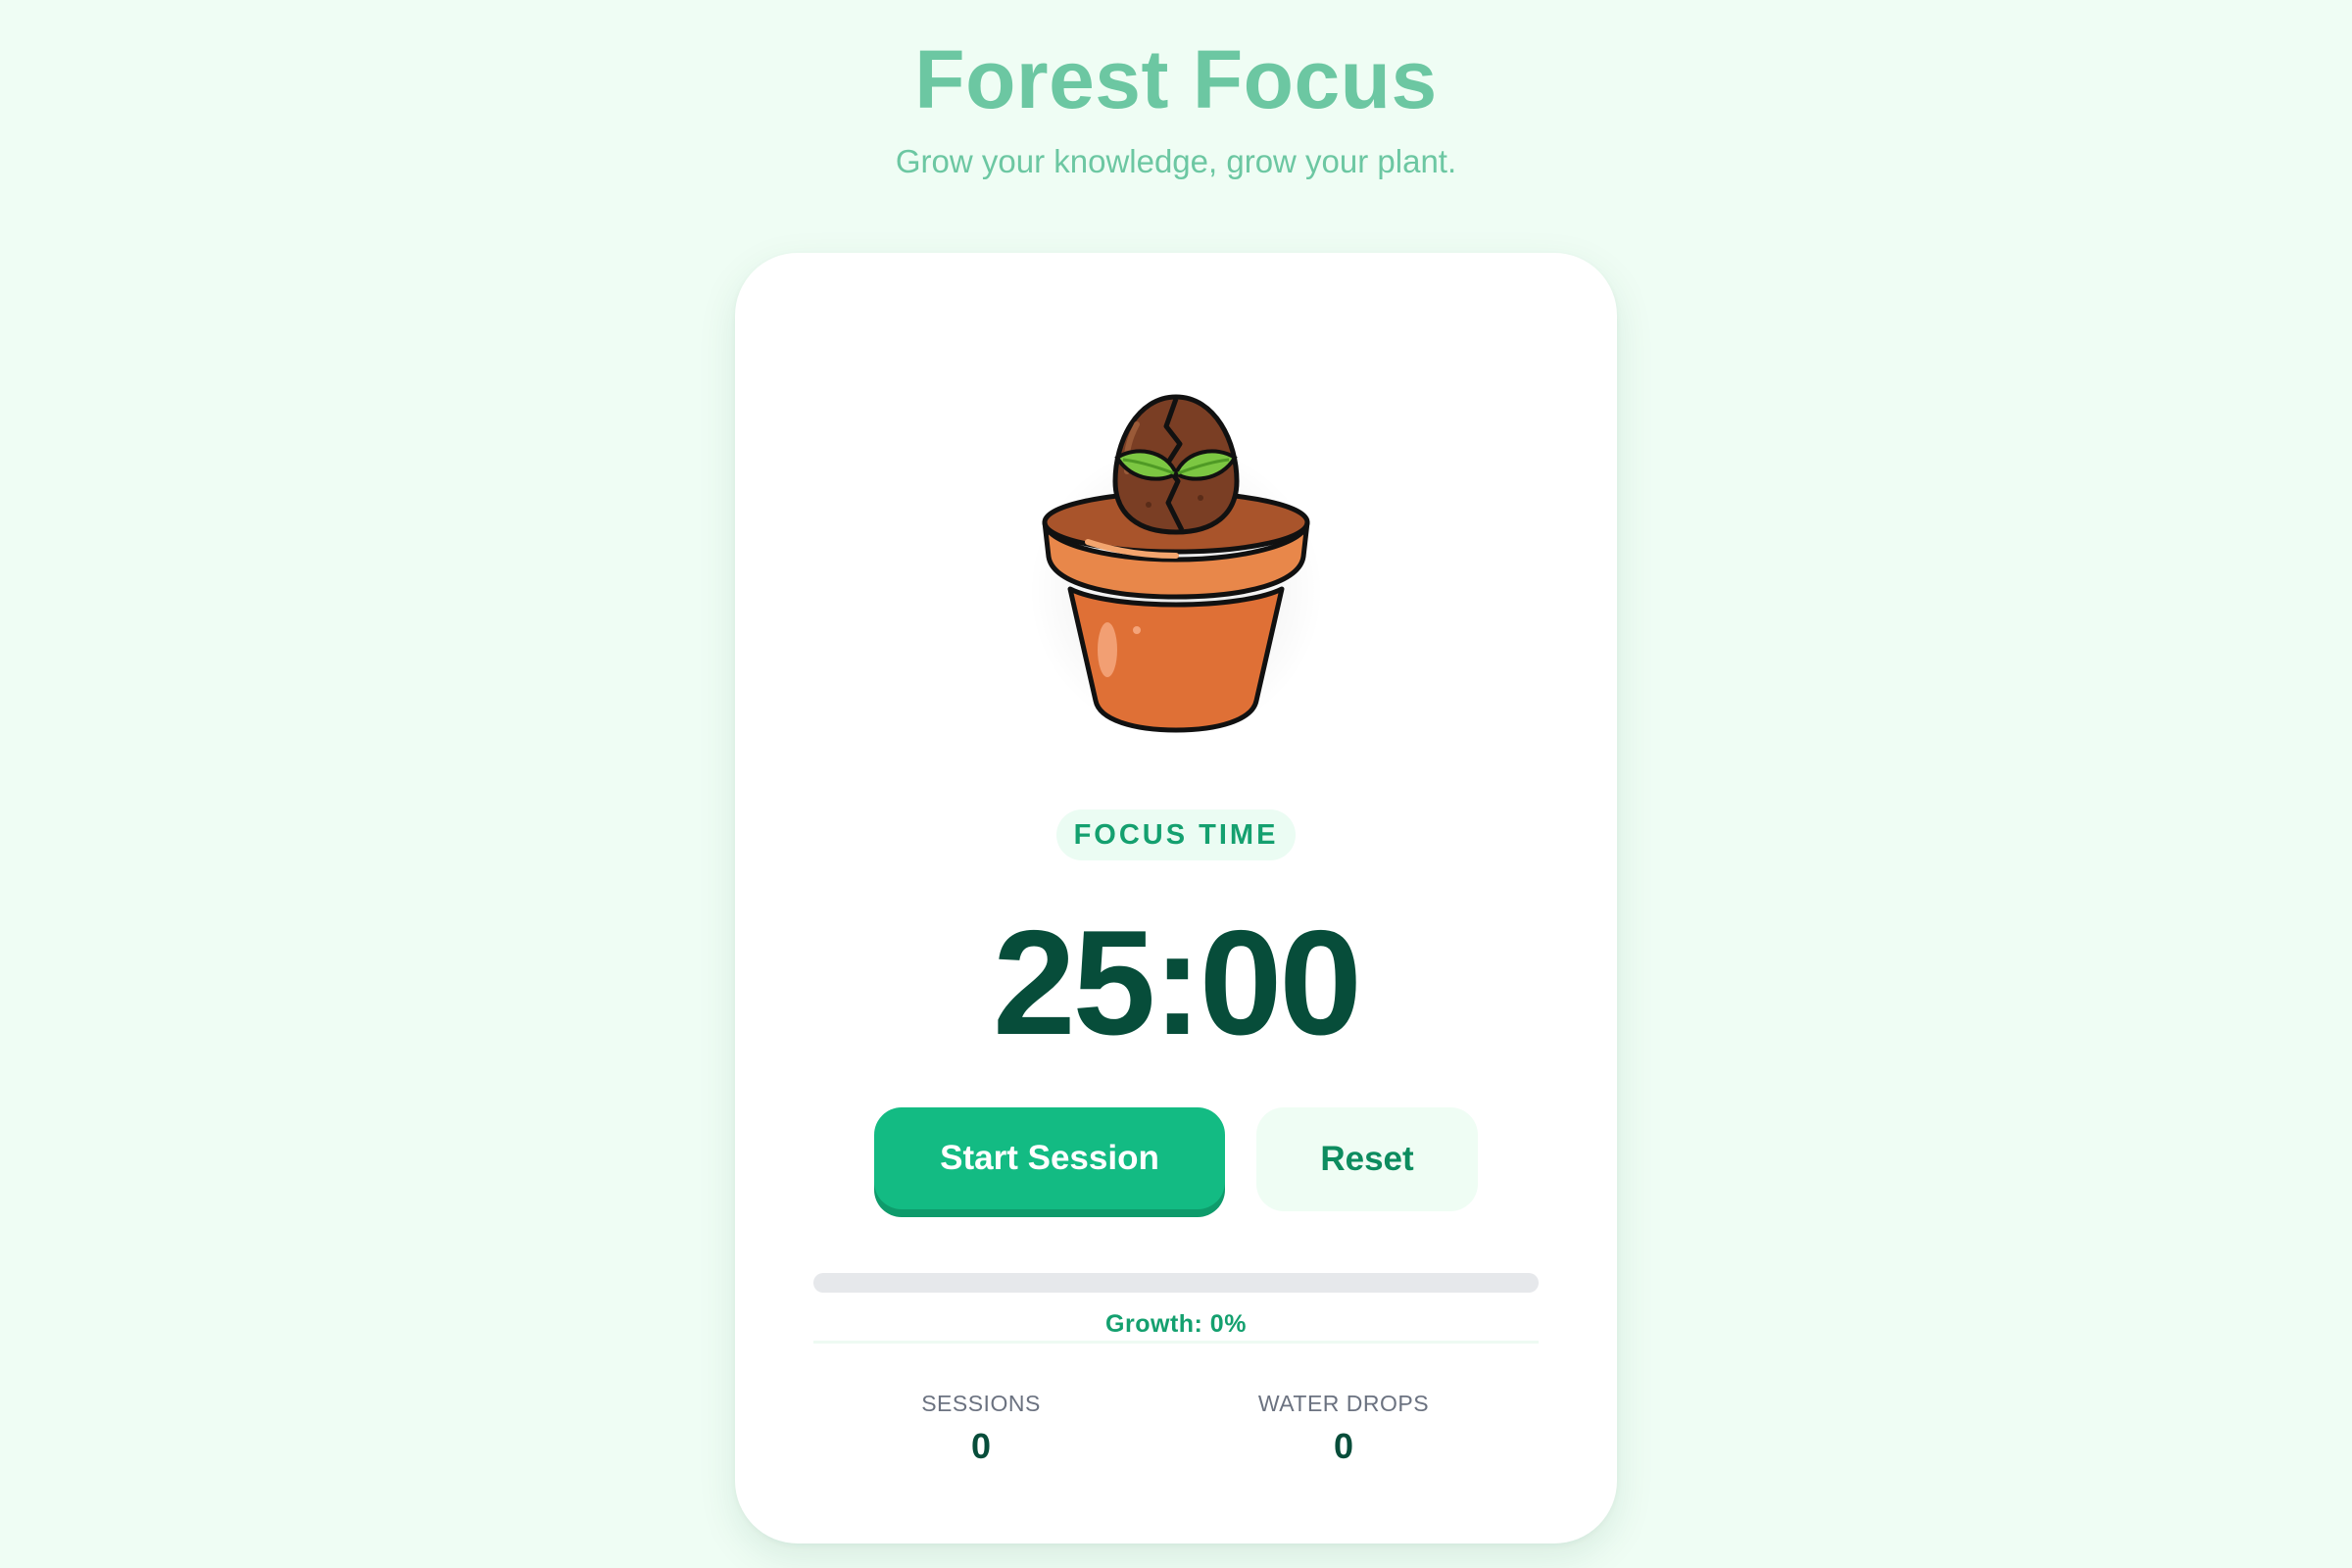 The image size is (2352, 1568). I want to click on sessions-stat: SESSIONS 0, so click(981, 1428).